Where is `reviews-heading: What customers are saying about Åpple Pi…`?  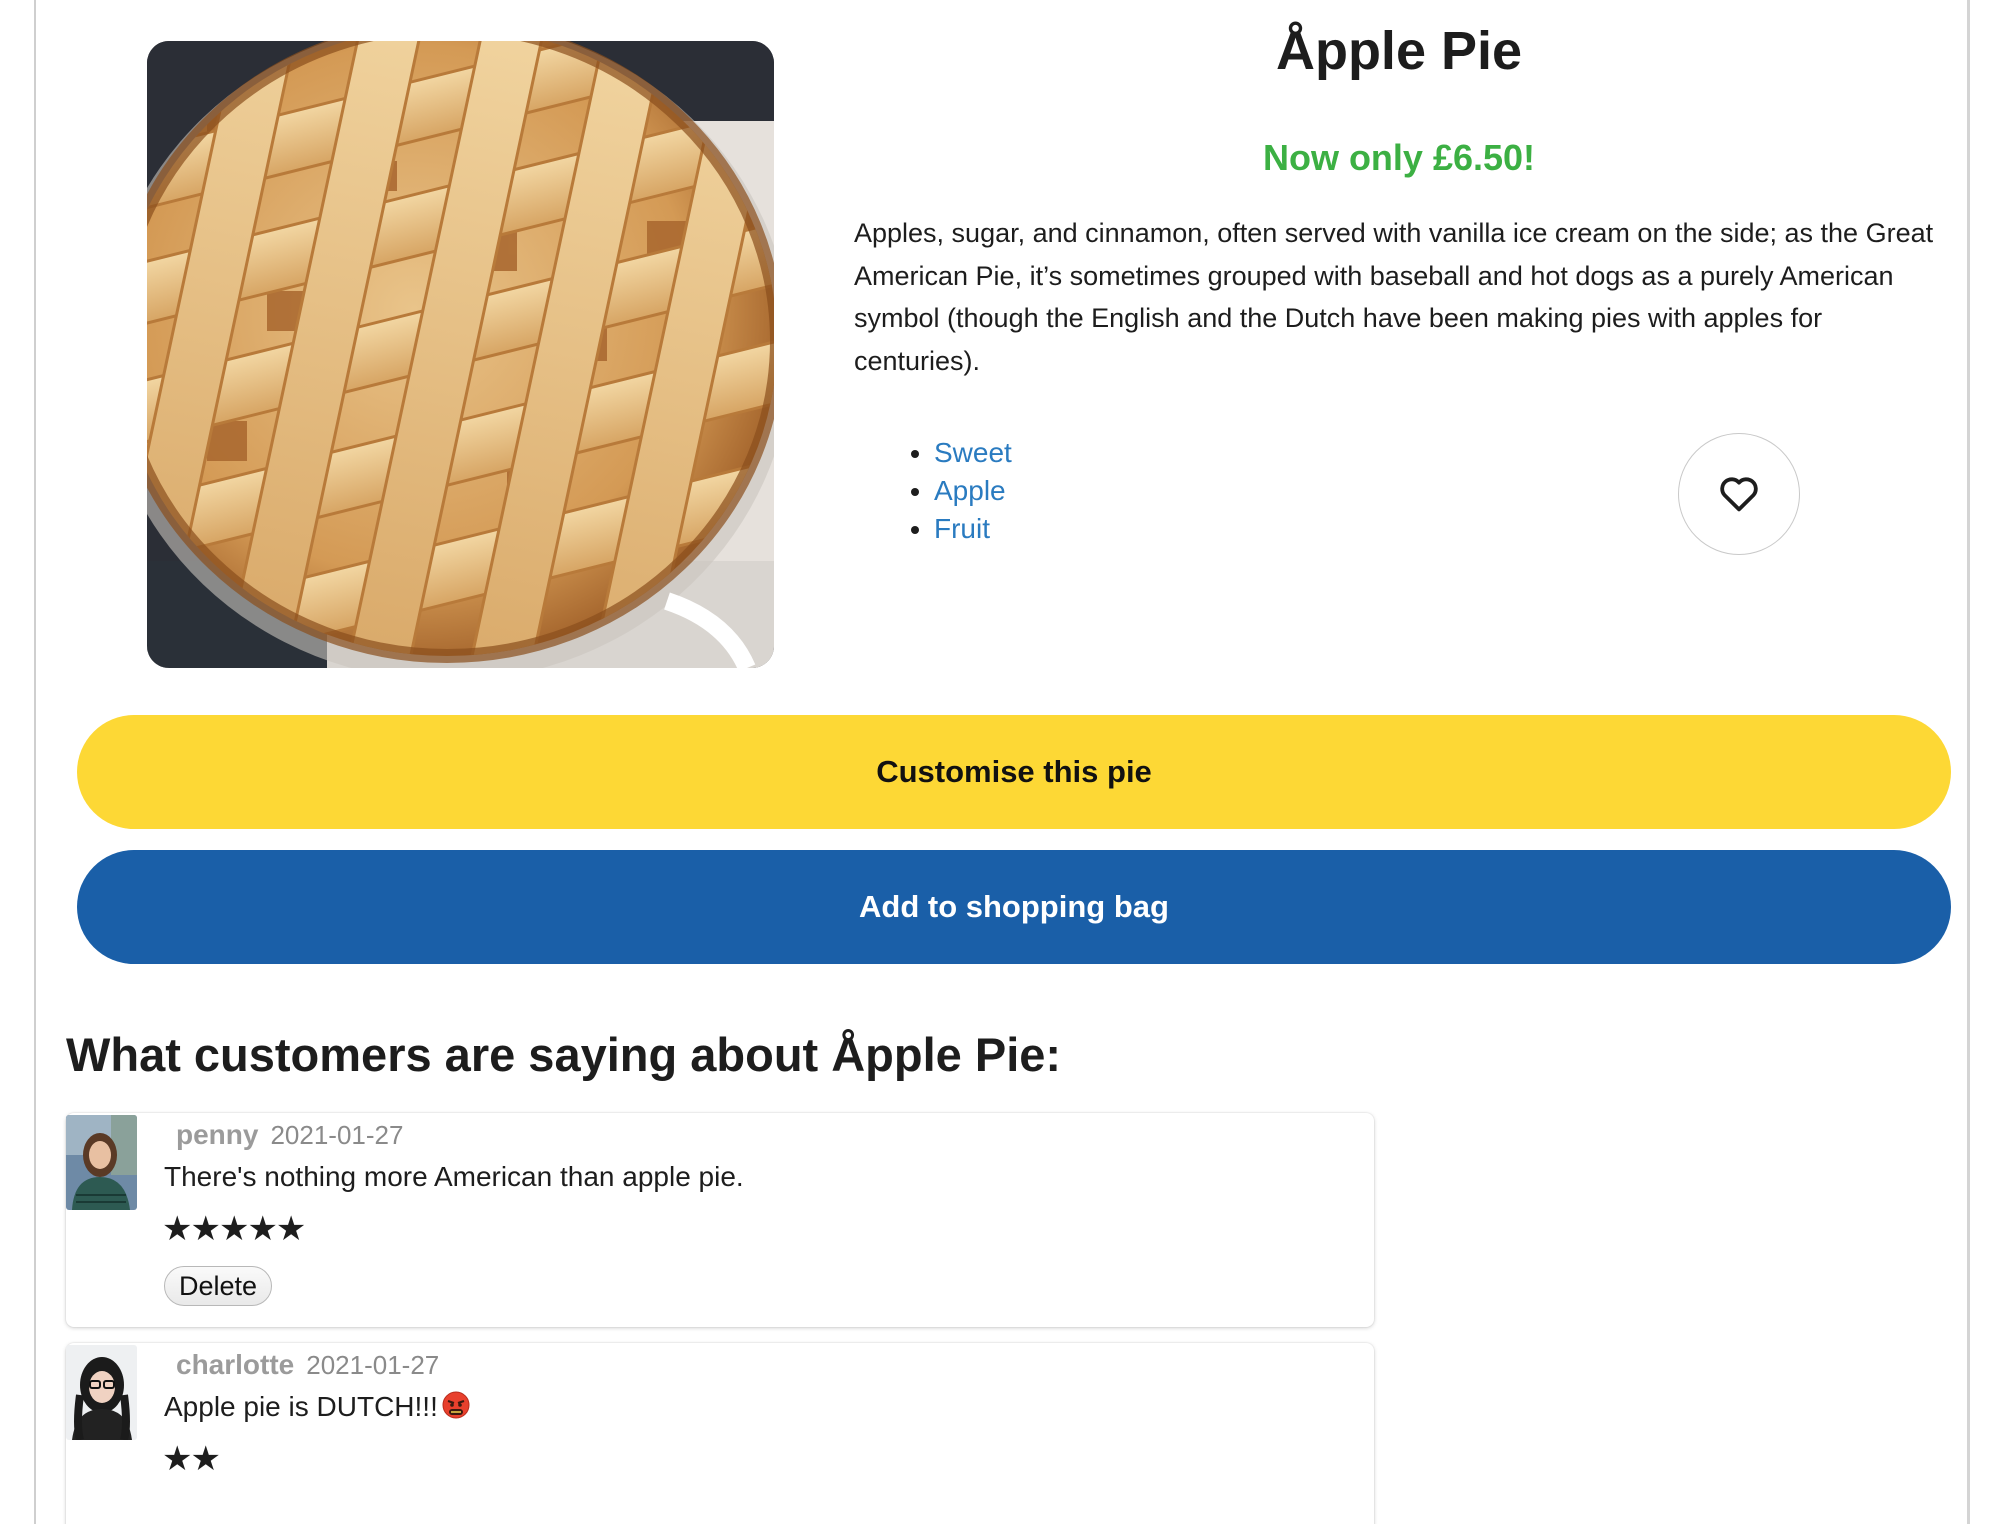
reviews-heading: What customers are saying about Åpple Pi… is located at coordinates (564, 1054).